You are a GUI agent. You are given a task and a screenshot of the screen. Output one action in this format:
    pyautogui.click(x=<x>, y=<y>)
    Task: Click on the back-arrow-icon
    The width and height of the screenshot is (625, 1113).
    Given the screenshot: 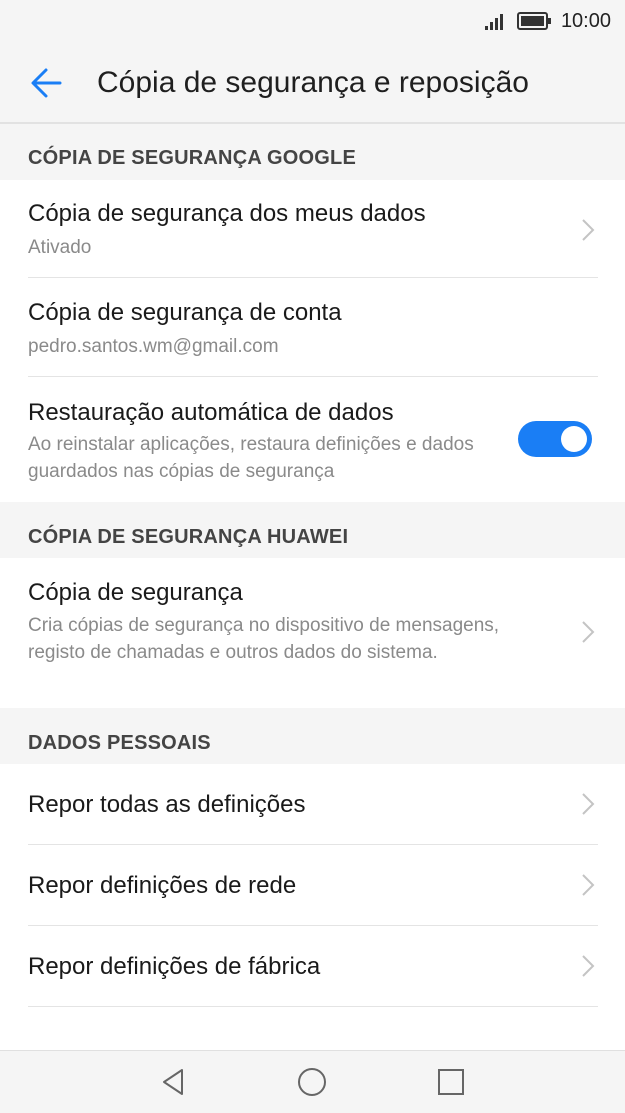 What is the action you would take?
    pyautogui.click(x=46, y=83)
    